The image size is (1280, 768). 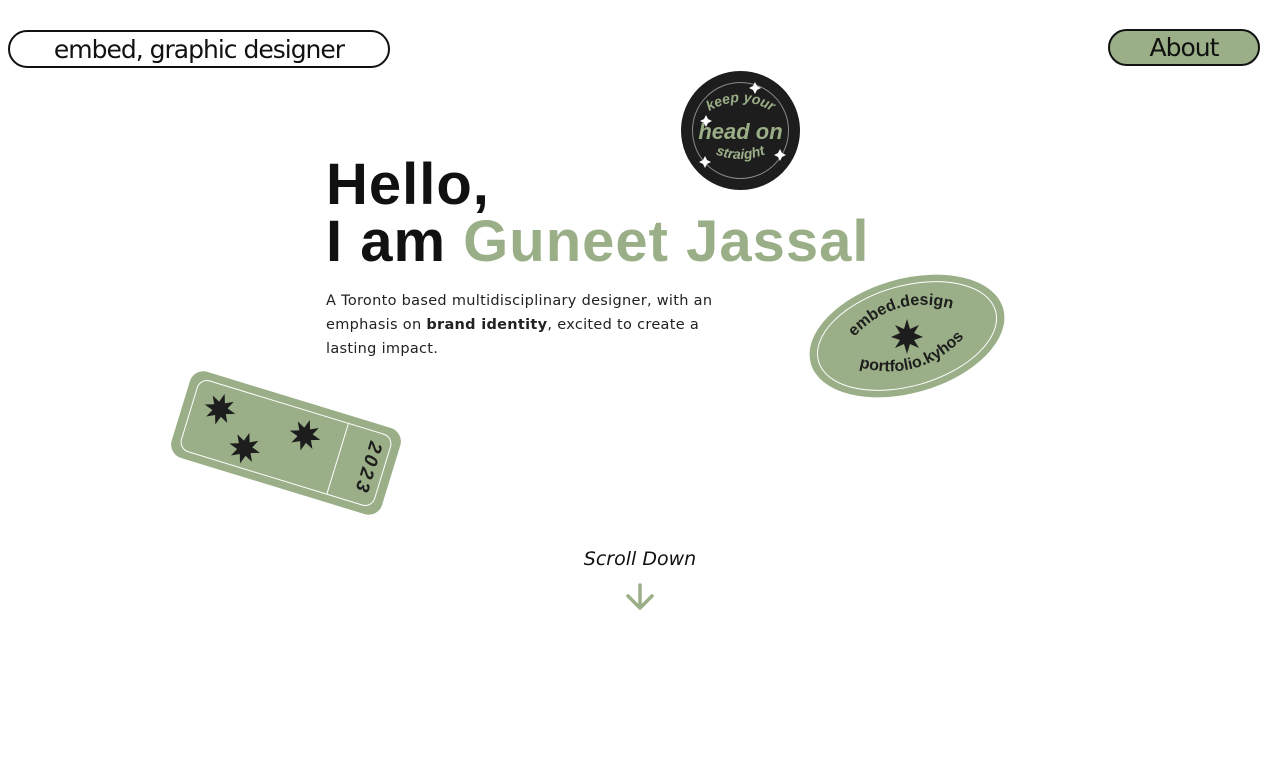 I want to click on embed-design-oval-sticker: embed.design portfolio.kyhos, so click(x=907, y=336).